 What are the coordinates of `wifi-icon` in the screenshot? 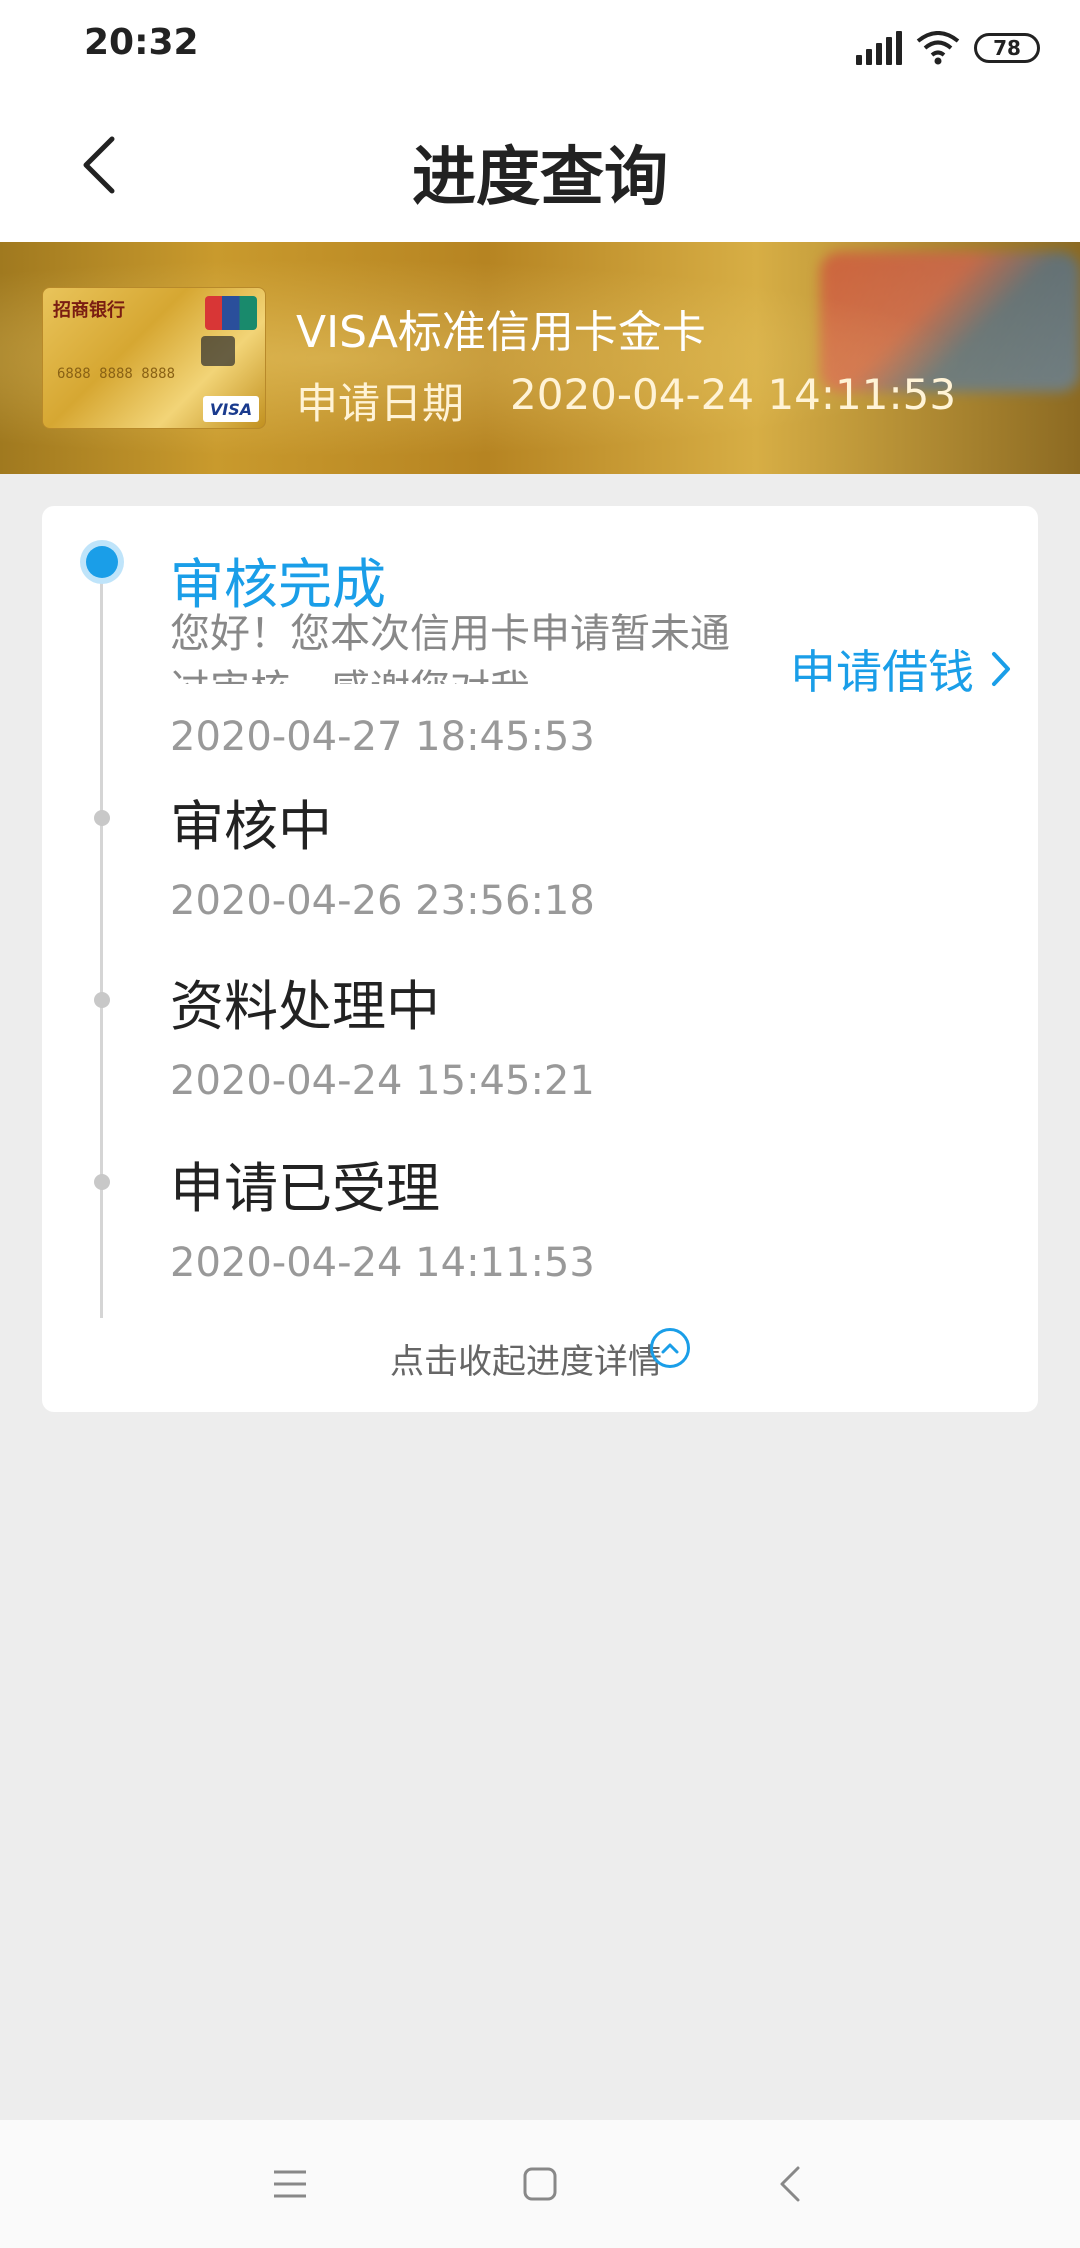 It's located at (938, 48).